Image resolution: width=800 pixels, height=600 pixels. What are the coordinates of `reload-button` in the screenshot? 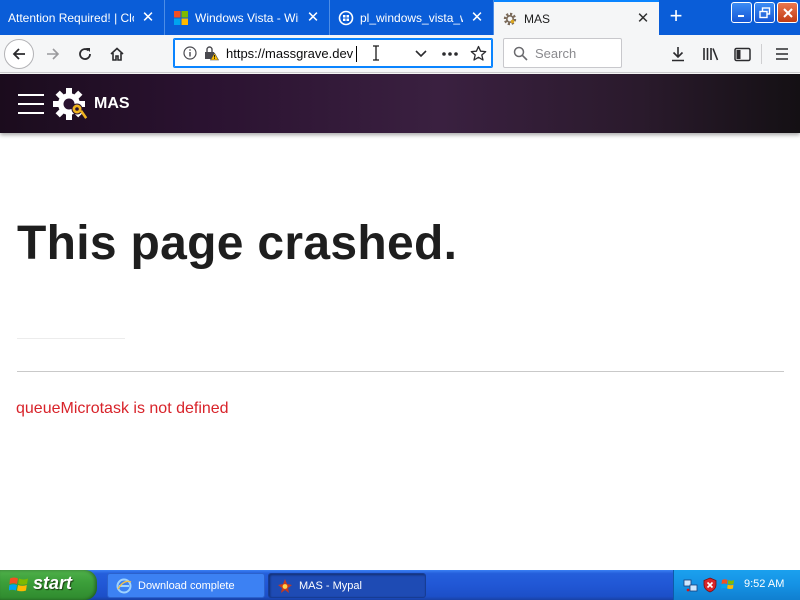 It's located at (85, 54).